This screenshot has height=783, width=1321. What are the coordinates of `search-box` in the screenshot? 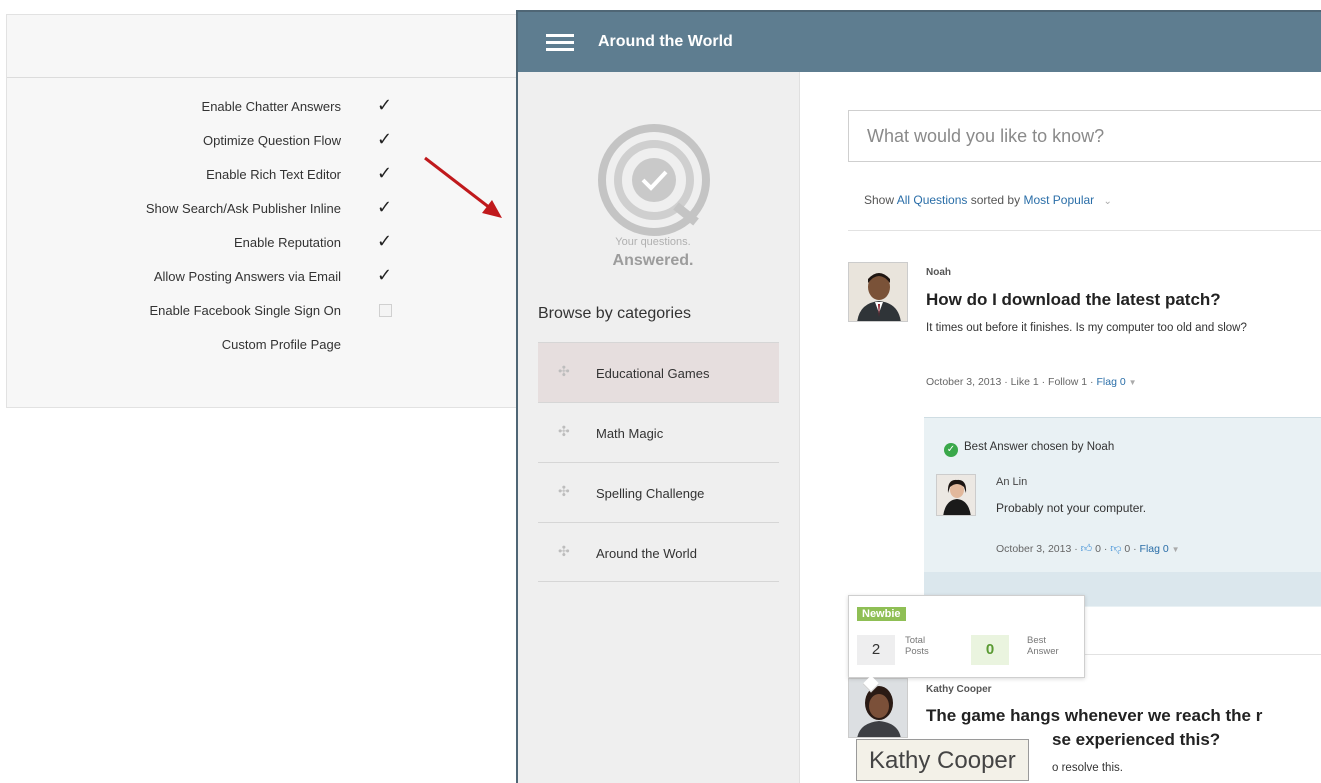 It's located at (1084, 136).